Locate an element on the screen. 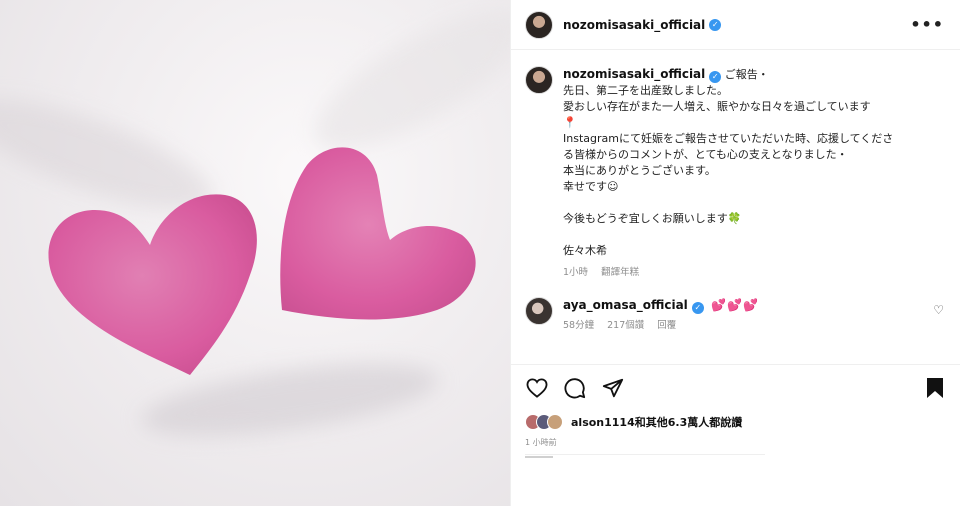 This screenshot has width=960, height=506. commenter-avatar is located at coordinates (539, 311).